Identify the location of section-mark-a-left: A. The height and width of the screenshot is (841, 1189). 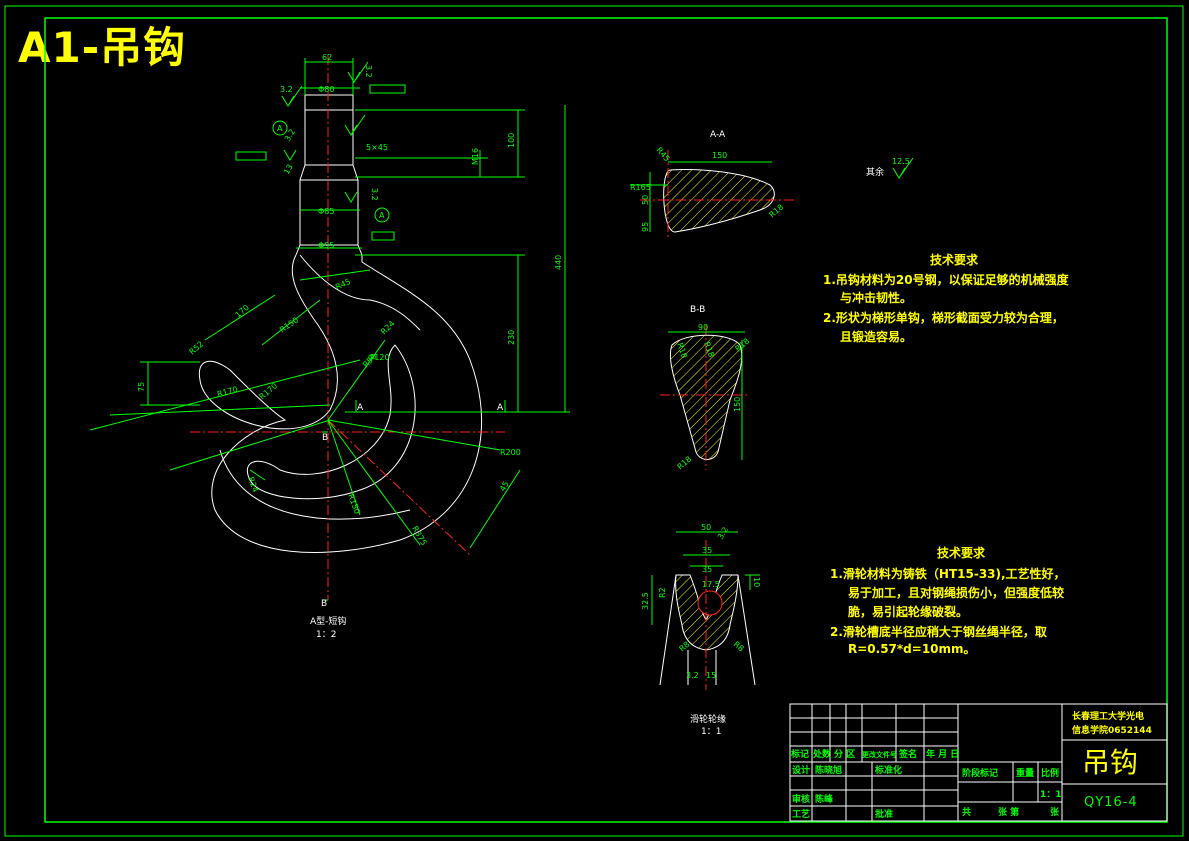
(360, 408).